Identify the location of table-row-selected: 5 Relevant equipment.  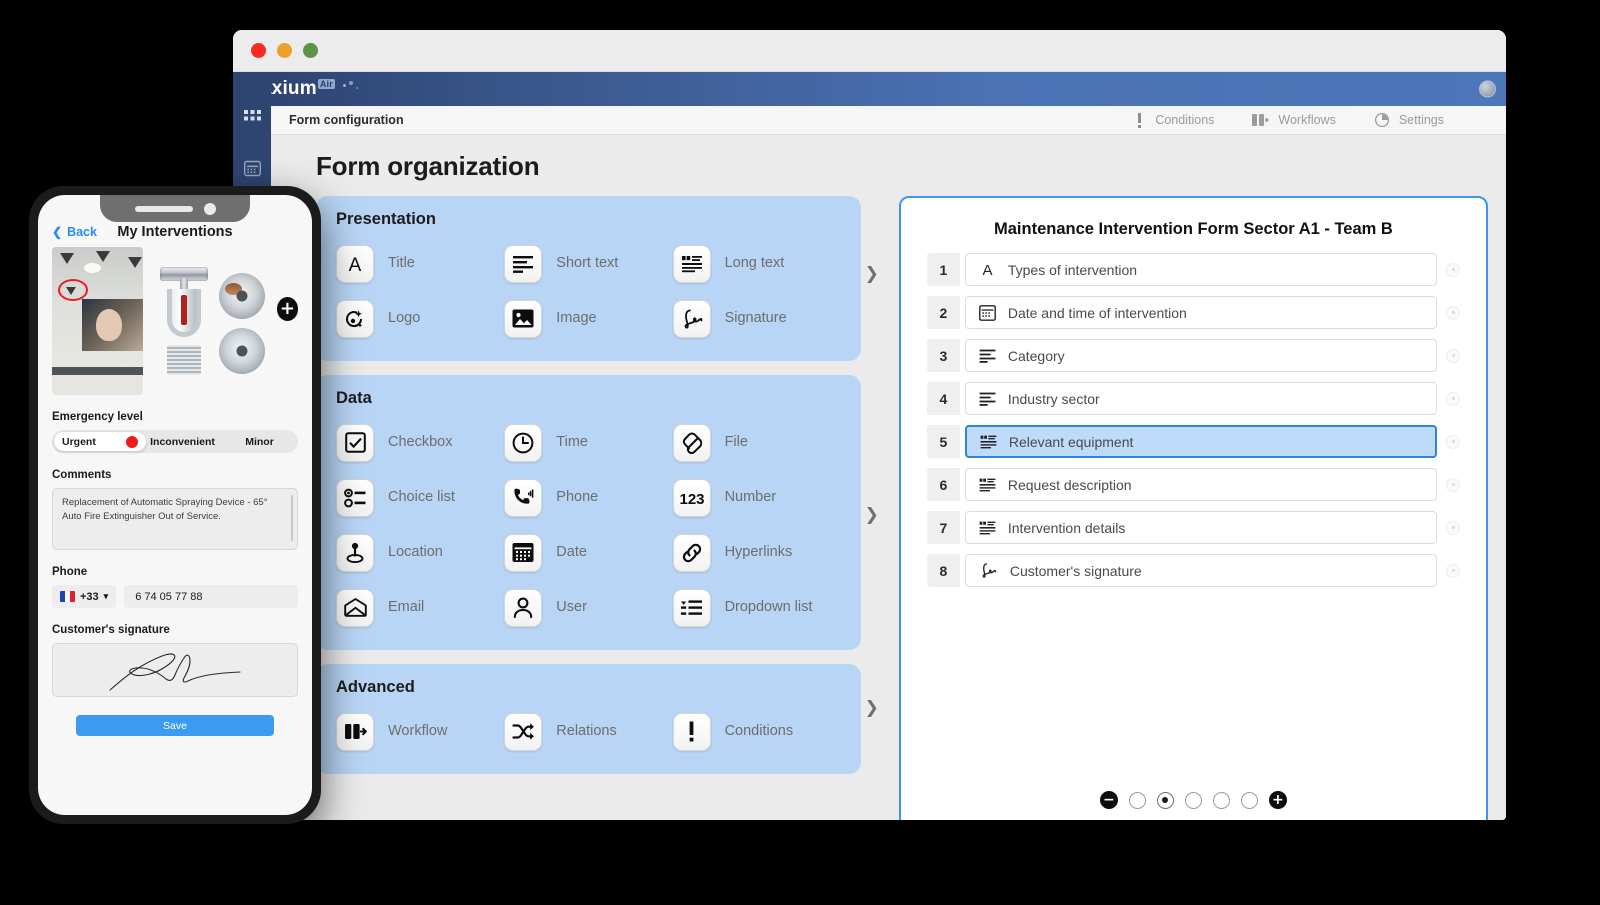
(1193, 441).